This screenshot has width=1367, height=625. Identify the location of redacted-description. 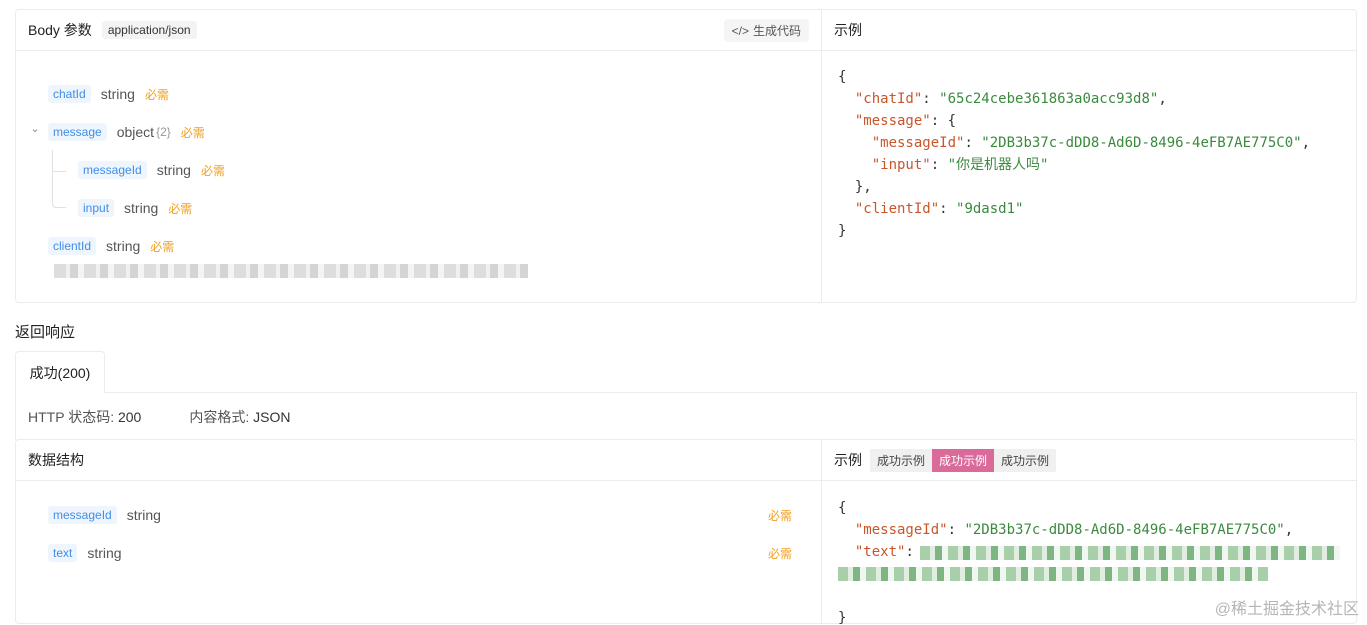
(291, 271).